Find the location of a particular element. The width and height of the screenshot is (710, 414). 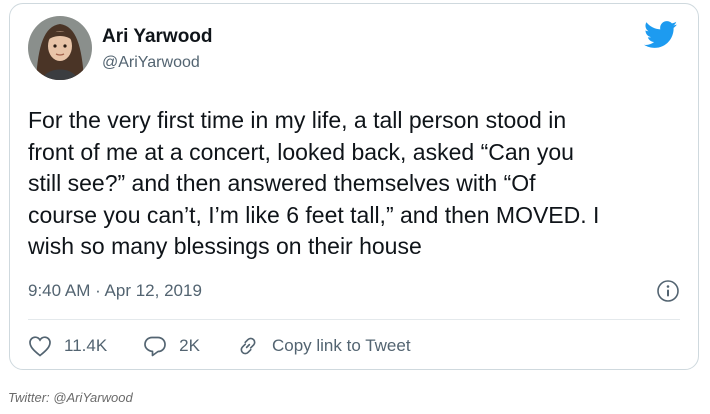

tweet-meta: 9:40 AM · Apr 12, 2019 is located at coordinates (354, 291).